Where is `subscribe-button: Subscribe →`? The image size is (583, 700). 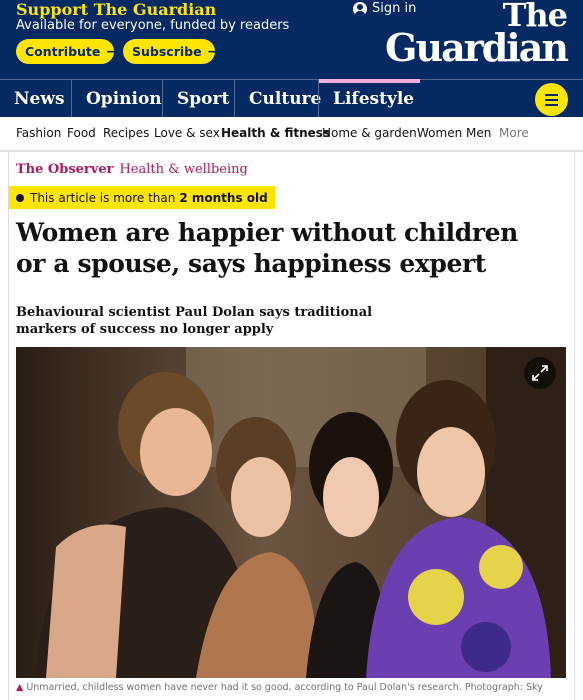
subscribe-button: Subscribe → is located at coordinates (171, 51).